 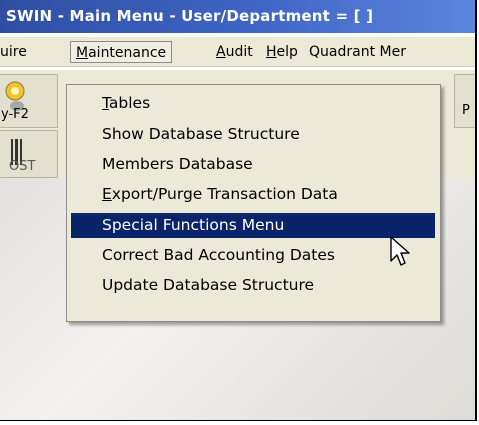 What do you see at coordinates (107, 194) in the screenshot?
I see `export-mnemonic: E` at bounding box center [107, 194].